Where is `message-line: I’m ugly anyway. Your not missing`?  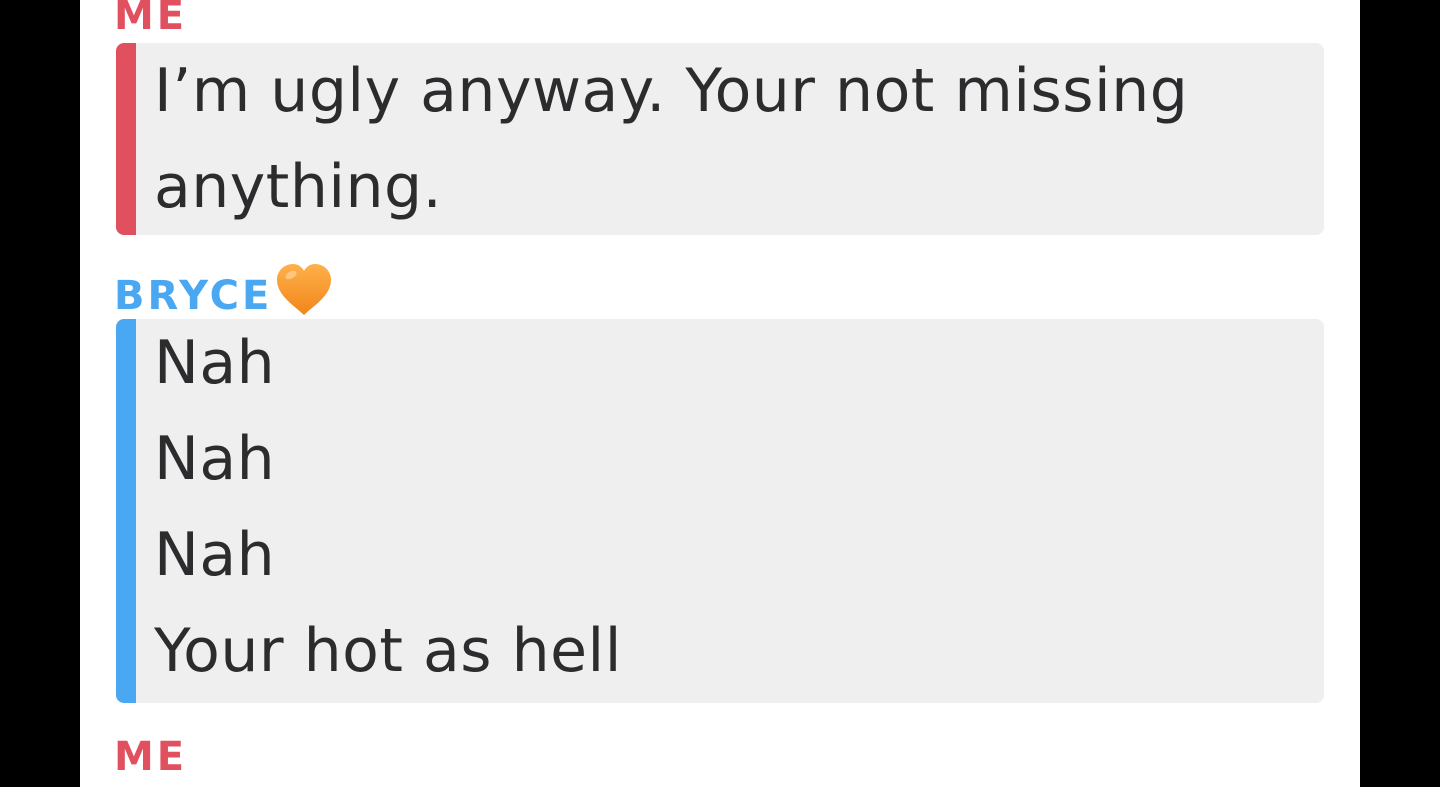 message-line: I’m ugly anyway. Your not missing is located at coordinates (671, 91).